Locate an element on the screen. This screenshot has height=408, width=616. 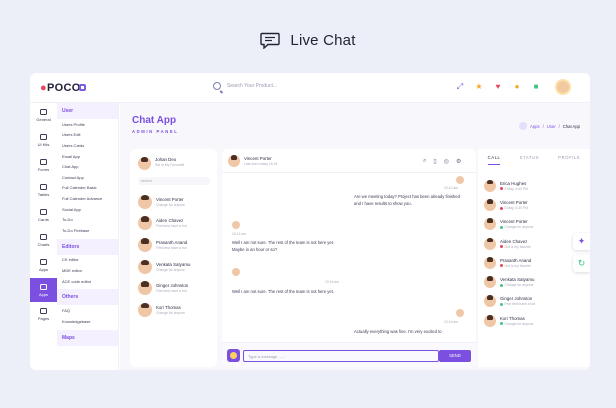
user-avatar is located at coordinates (563, 87).